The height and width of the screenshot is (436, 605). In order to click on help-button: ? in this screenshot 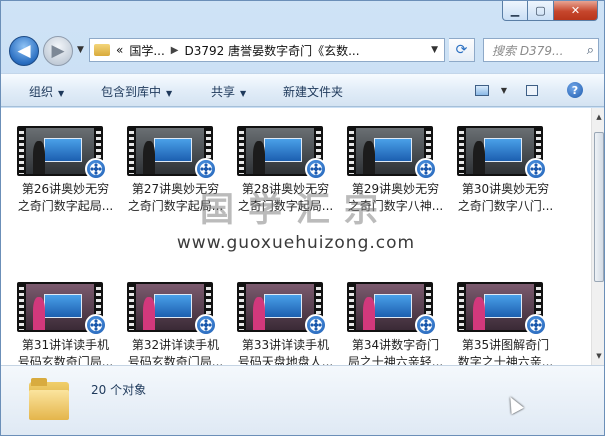, I will do `click(575, 90)`.